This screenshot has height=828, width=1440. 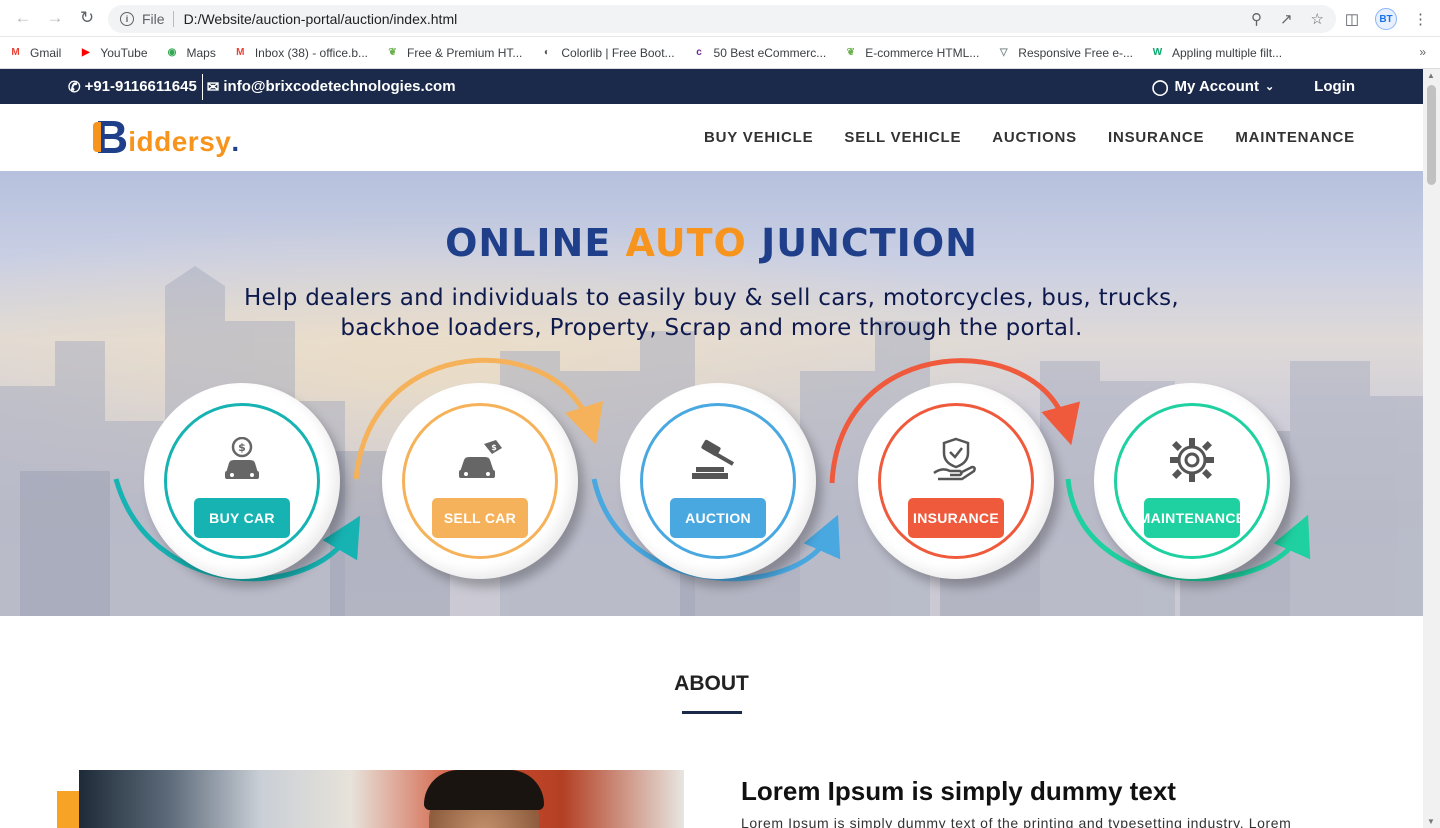 What do you see at coordinates (1160, 87) in the screenshot?
I see `user-icon: ◯` at bounding box center [1160, 87].